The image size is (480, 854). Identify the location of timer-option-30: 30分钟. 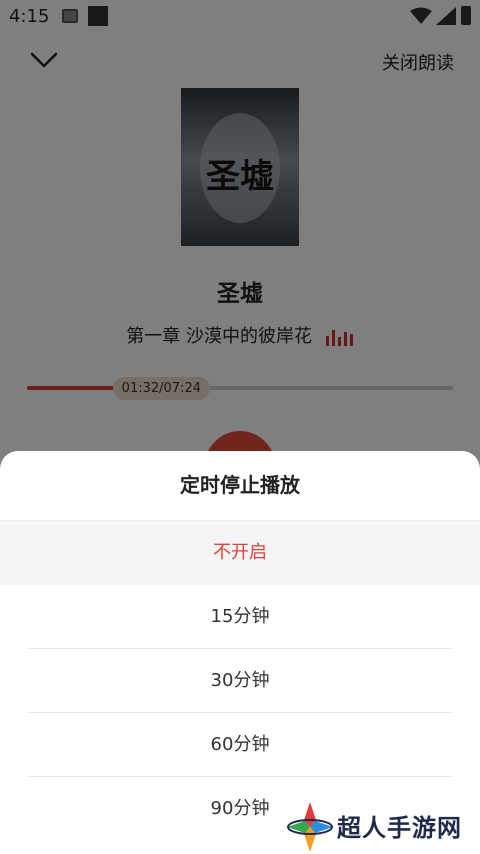
(240, 681).